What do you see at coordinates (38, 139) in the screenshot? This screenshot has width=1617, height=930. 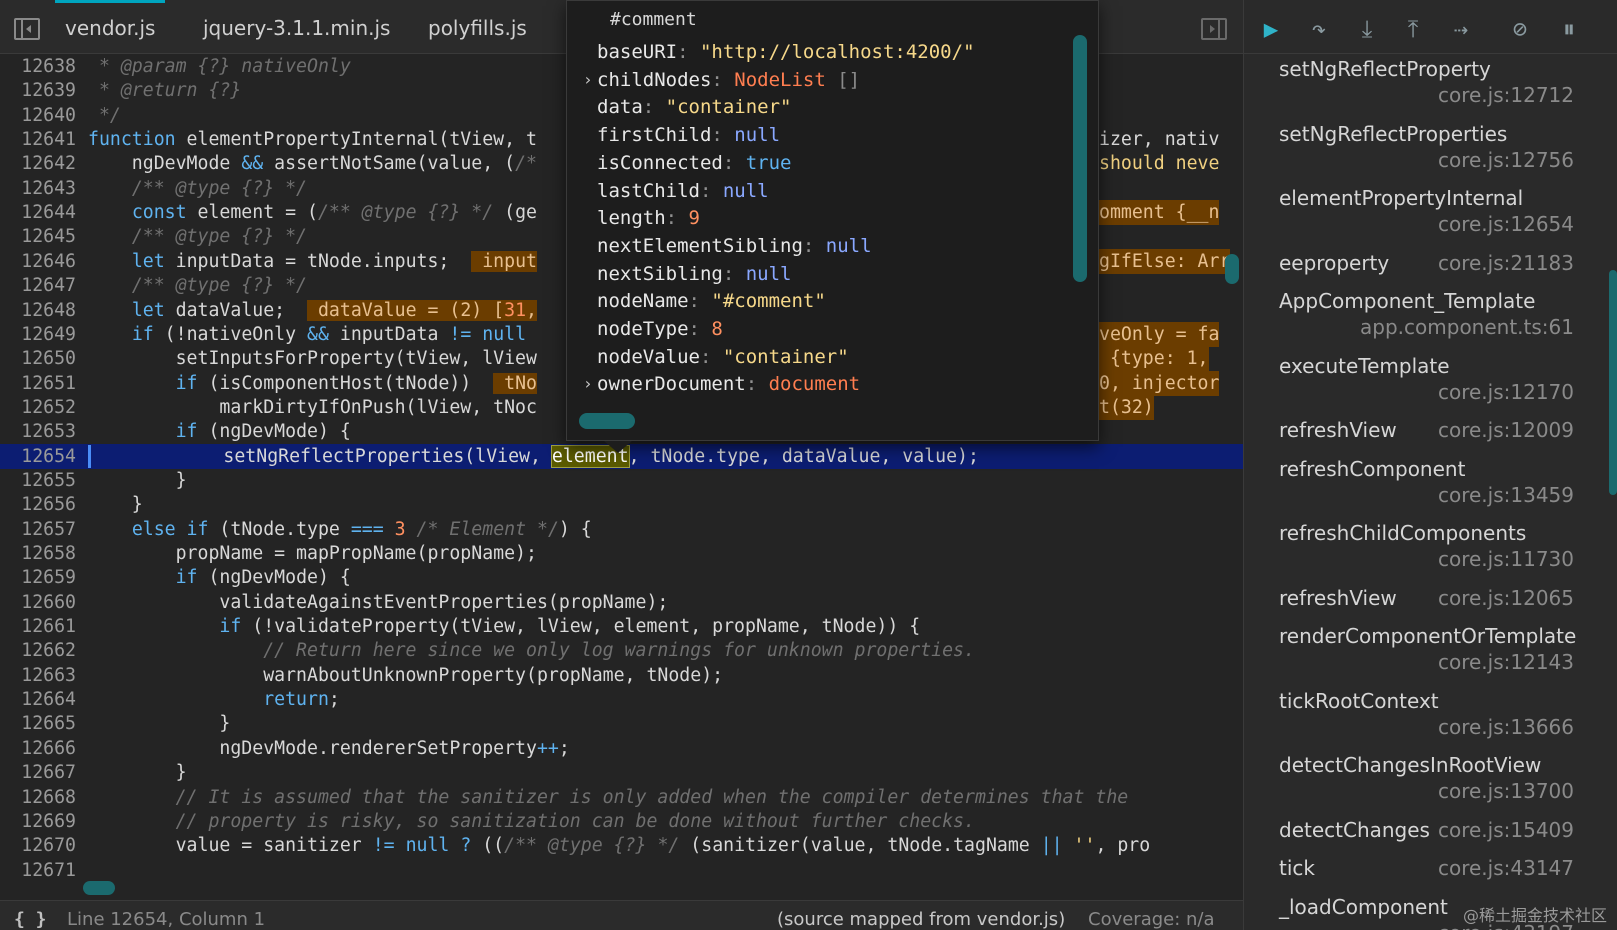 I see `line-number: 12641` at bounding box center [38, 139].